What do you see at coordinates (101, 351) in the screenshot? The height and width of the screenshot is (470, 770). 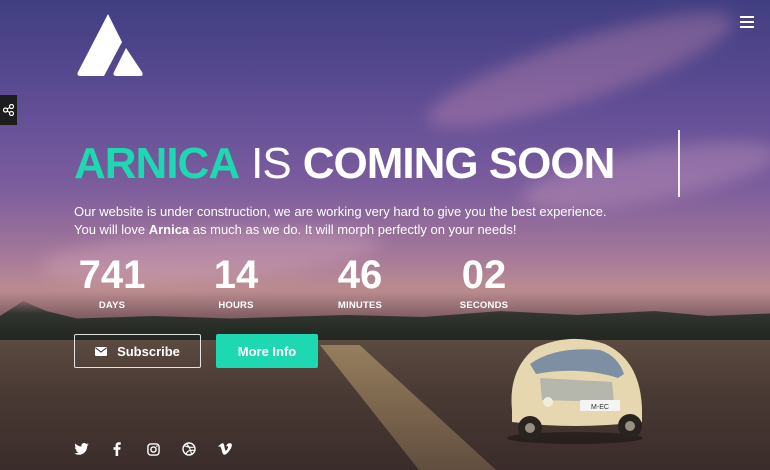 I see `envelope-icon` at bounding box center [101, 351].